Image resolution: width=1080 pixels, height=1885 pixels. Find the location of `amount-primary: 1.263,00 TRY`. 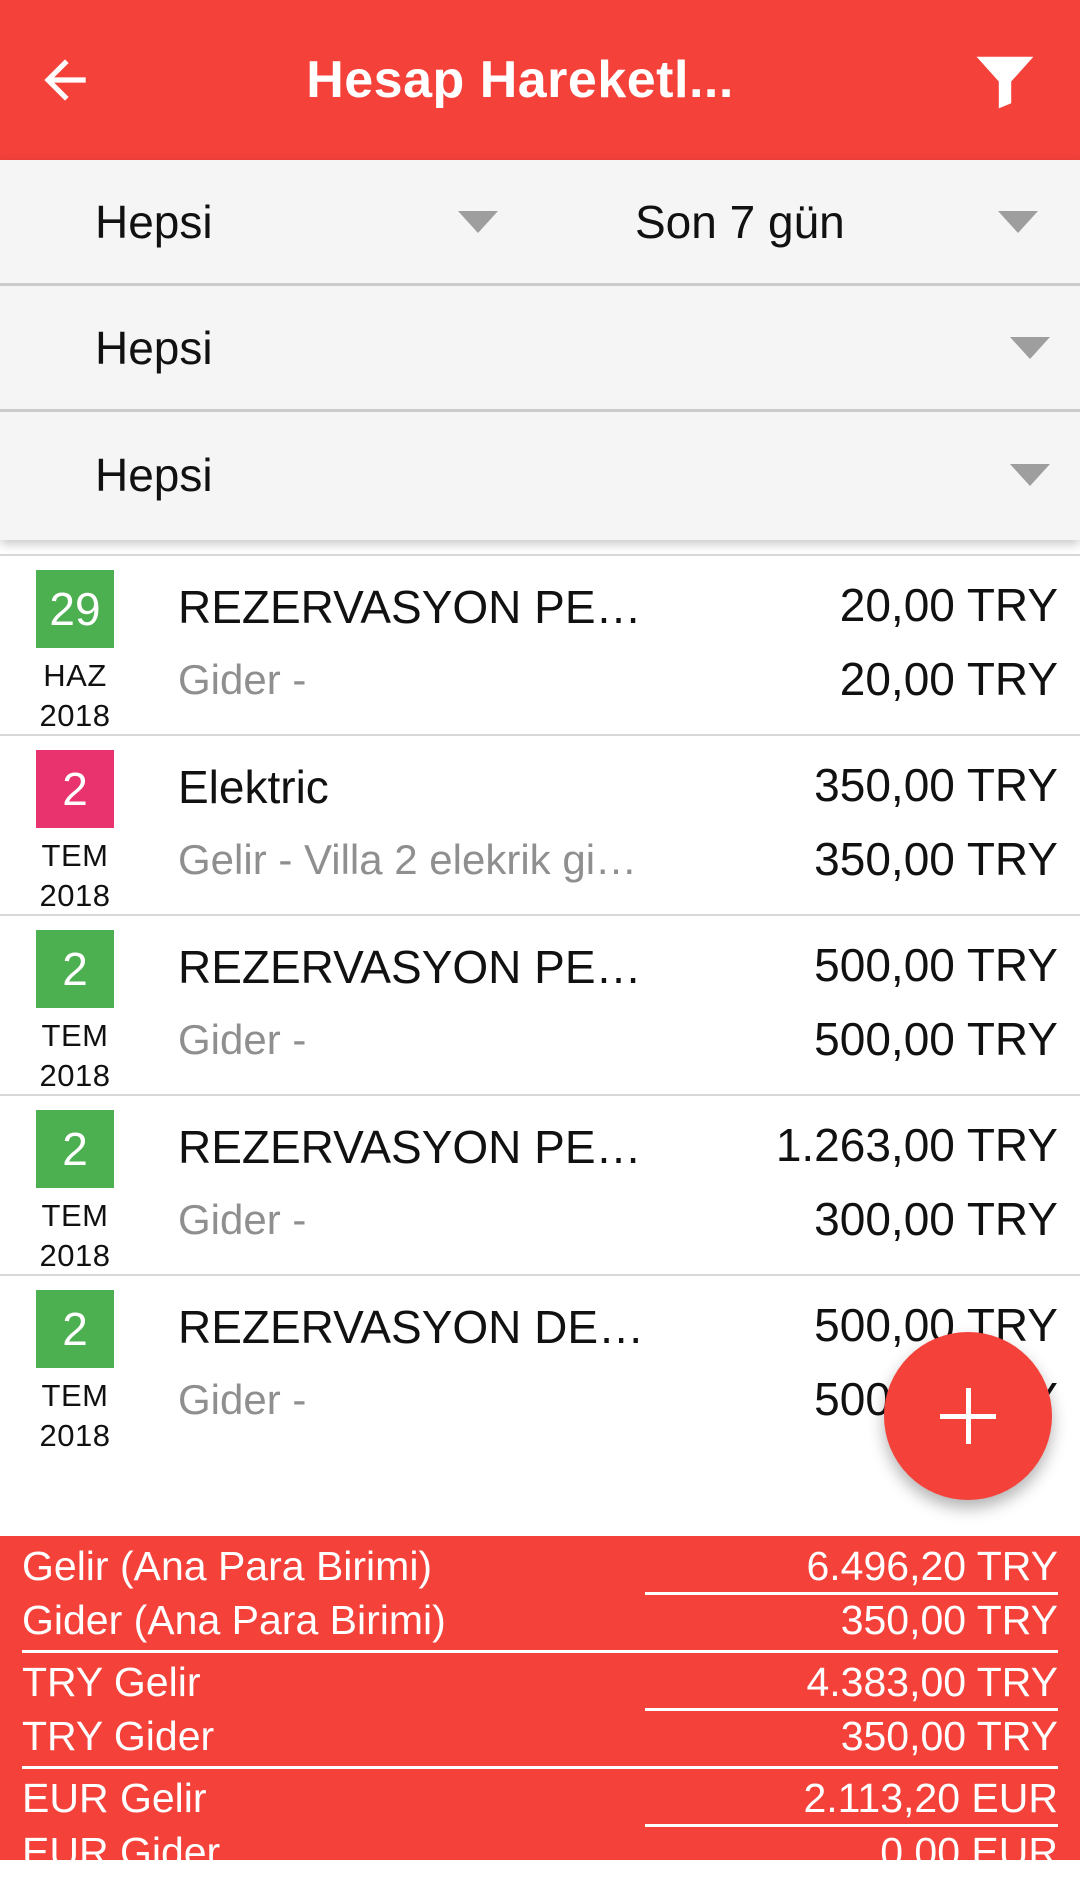

amount-primary: 1.263,00 TRY is located at coordinates (916, 1145).